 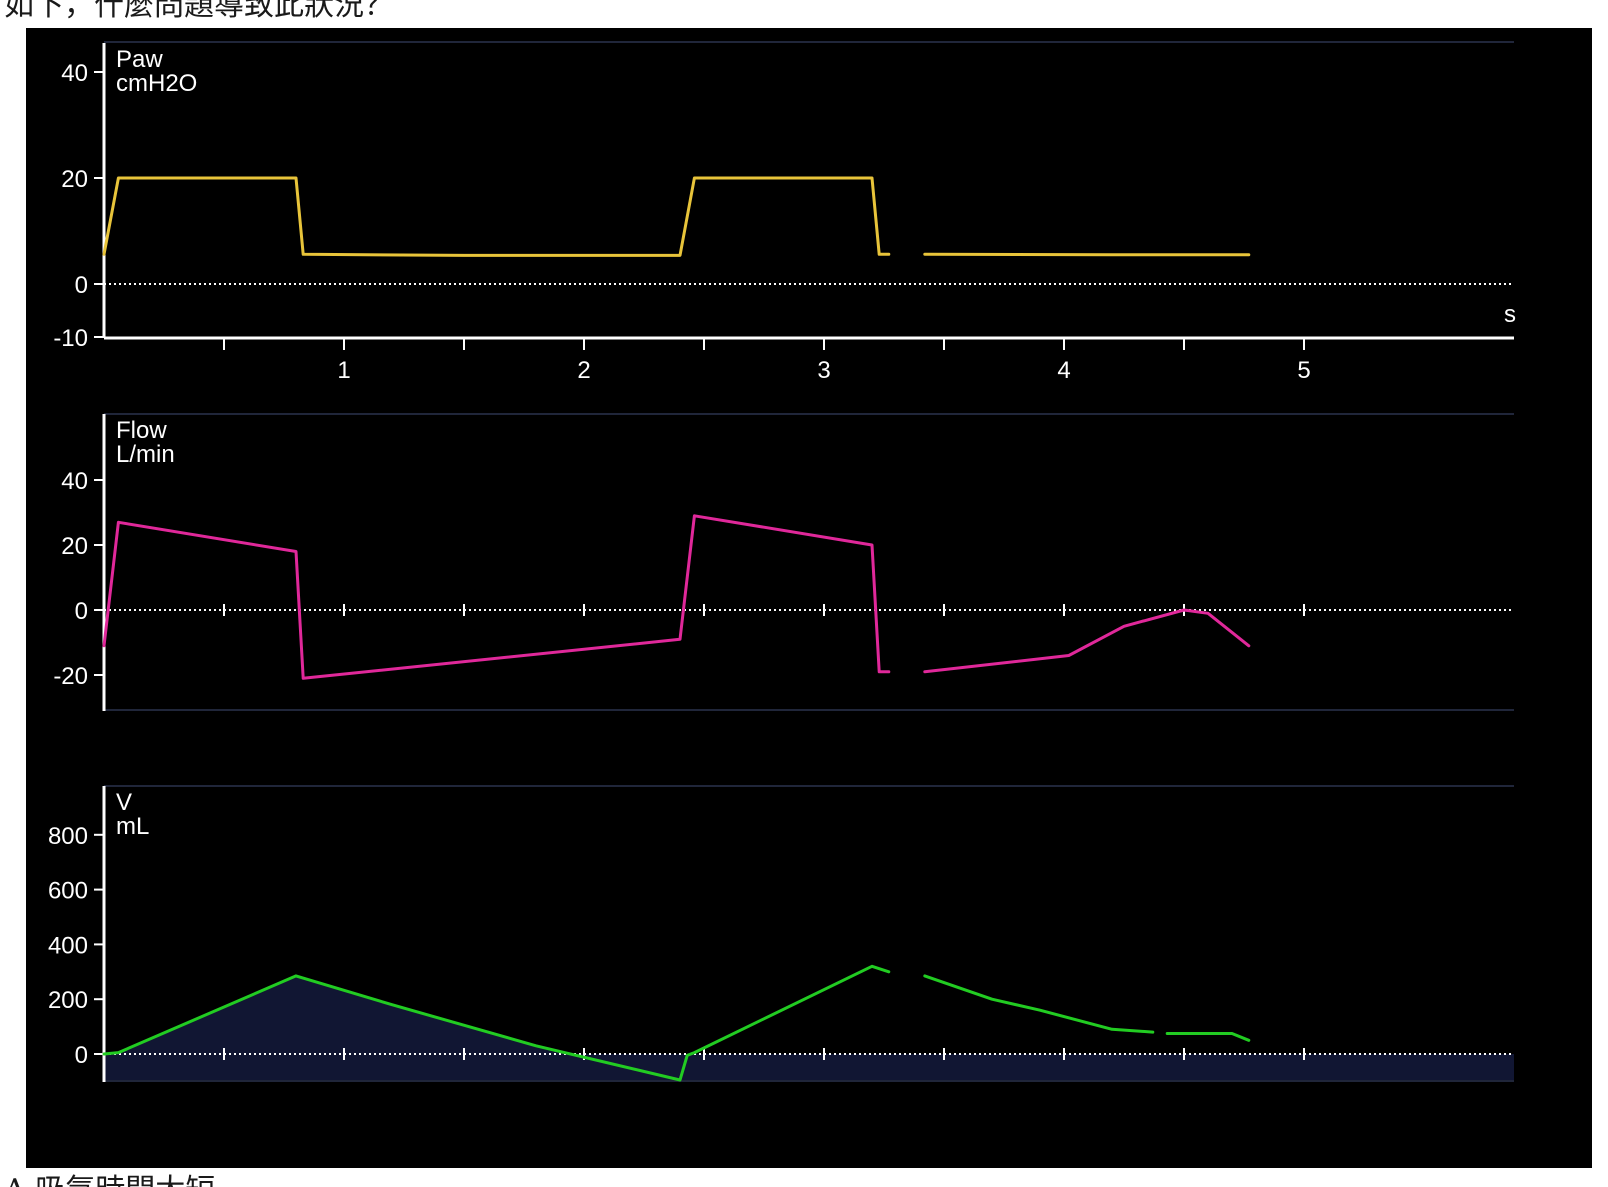 What do you see at coordinates (141, 430) in the screenshot?
I see `panel-1-title: Flow` at bounding box center [141, 430].